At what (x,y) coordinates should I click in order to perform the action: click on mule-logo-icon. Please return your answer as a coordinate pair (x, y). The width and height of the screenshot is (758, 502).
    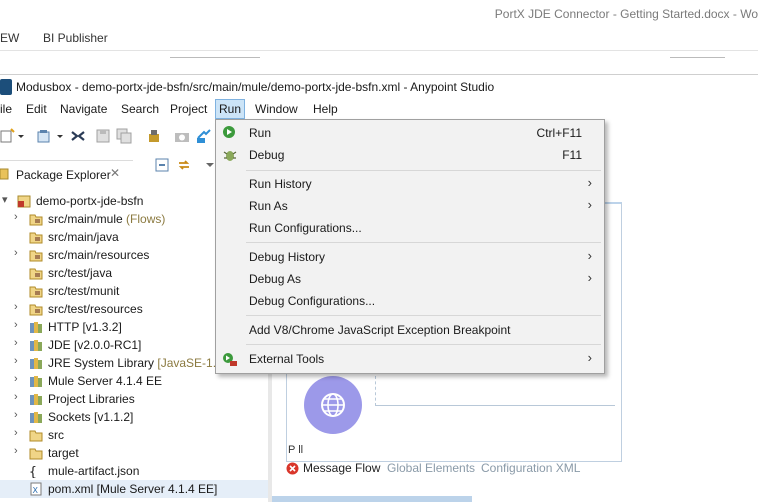
    Looking at the image, I should click on (78, 136).